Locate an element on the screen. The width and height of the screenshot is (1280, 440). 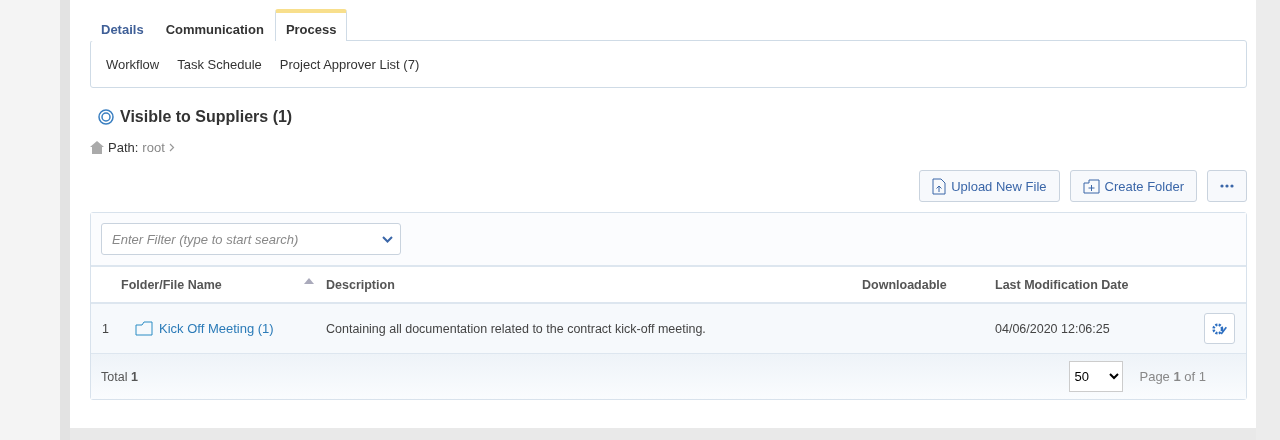
breadcrumb-link: root is located at coordinates (153, 147).